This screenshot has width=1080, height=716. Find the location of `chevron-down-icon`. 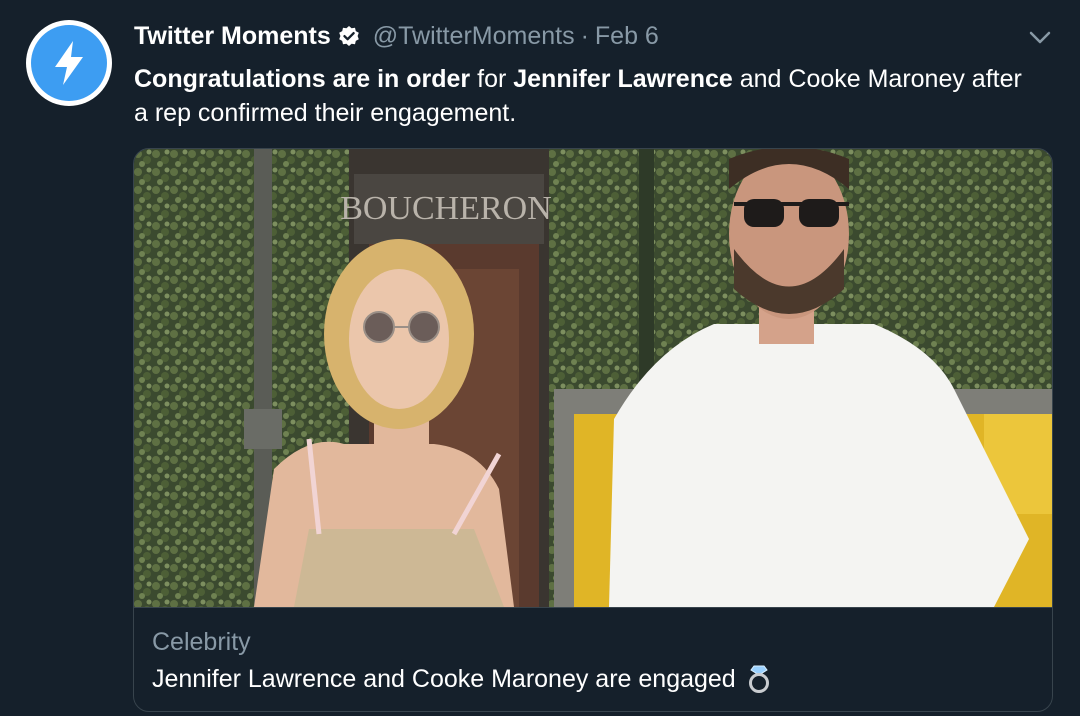

chevron-down-icon is located at coordinates (1040, 38).